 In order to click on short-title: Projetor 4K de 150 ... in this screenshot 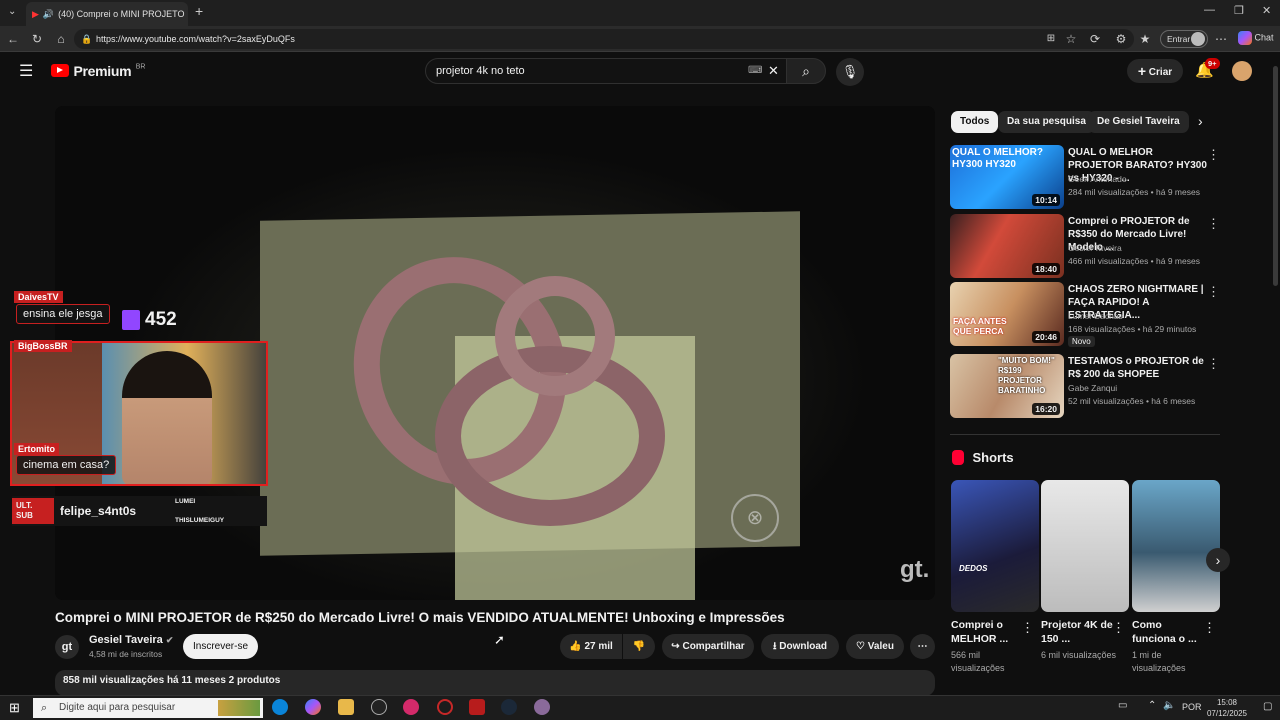, I will do `click(1079, 632)`.